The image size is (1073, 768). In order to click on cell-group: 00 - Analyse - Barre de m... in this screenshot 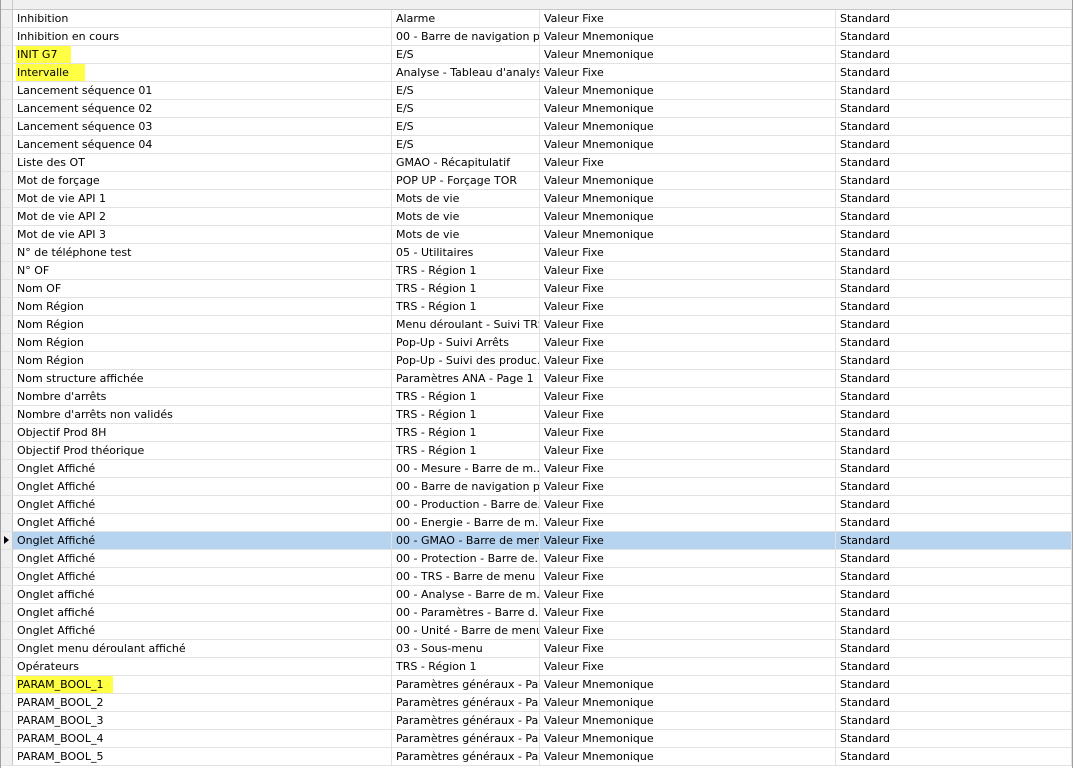, I will do `click(466, 594)`.